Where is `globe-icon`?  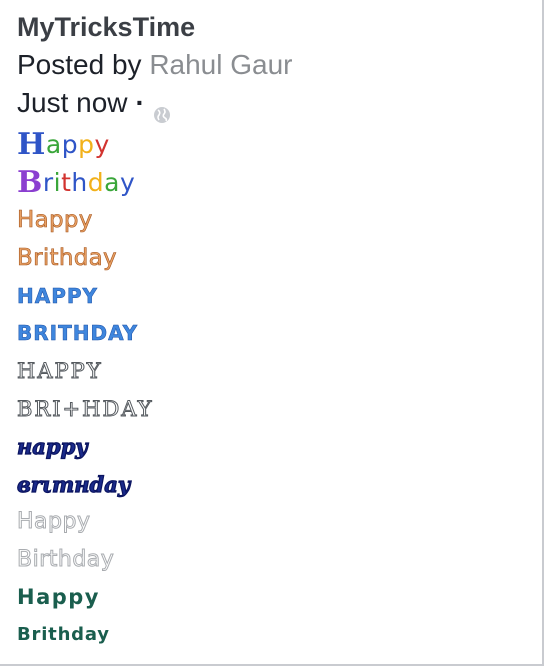 globe-icon is located at coordinates (162, 109).